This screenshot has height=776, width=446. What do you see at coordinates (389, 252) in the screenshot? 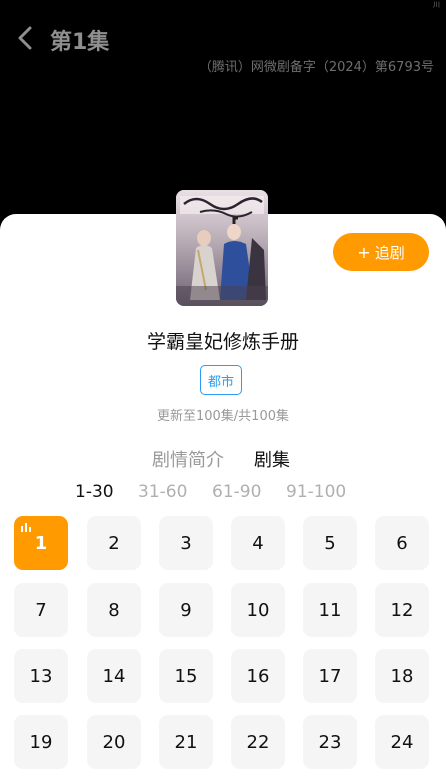
I see `follow-label: 追剧` at bounding box center [389, 252].